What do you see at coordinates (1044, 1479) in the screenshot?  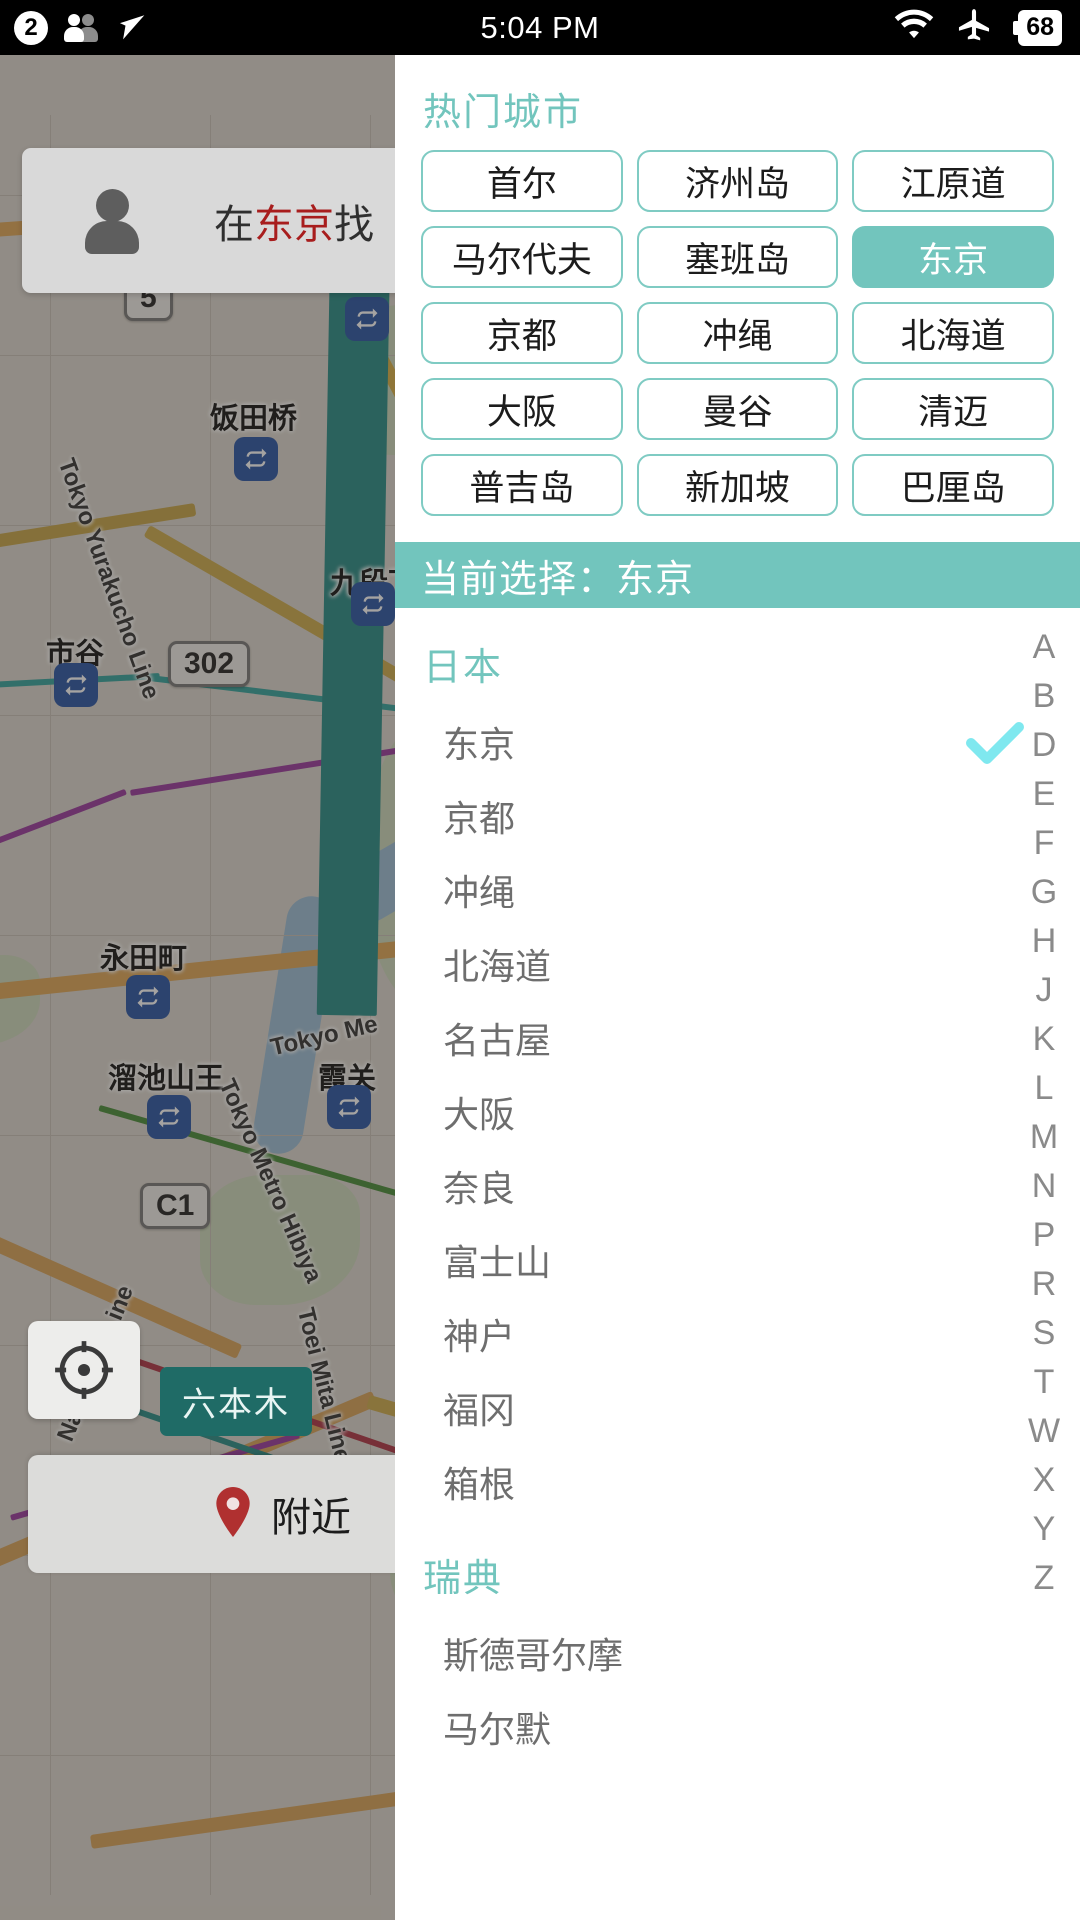 I see `alphabet-index-letter: X` at bounding box center [1044, 1479].